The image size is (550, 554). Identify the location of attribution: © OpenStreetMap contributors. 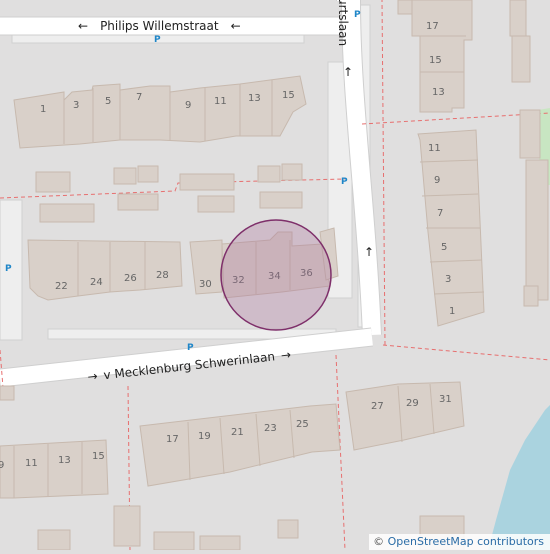
(459, 542).